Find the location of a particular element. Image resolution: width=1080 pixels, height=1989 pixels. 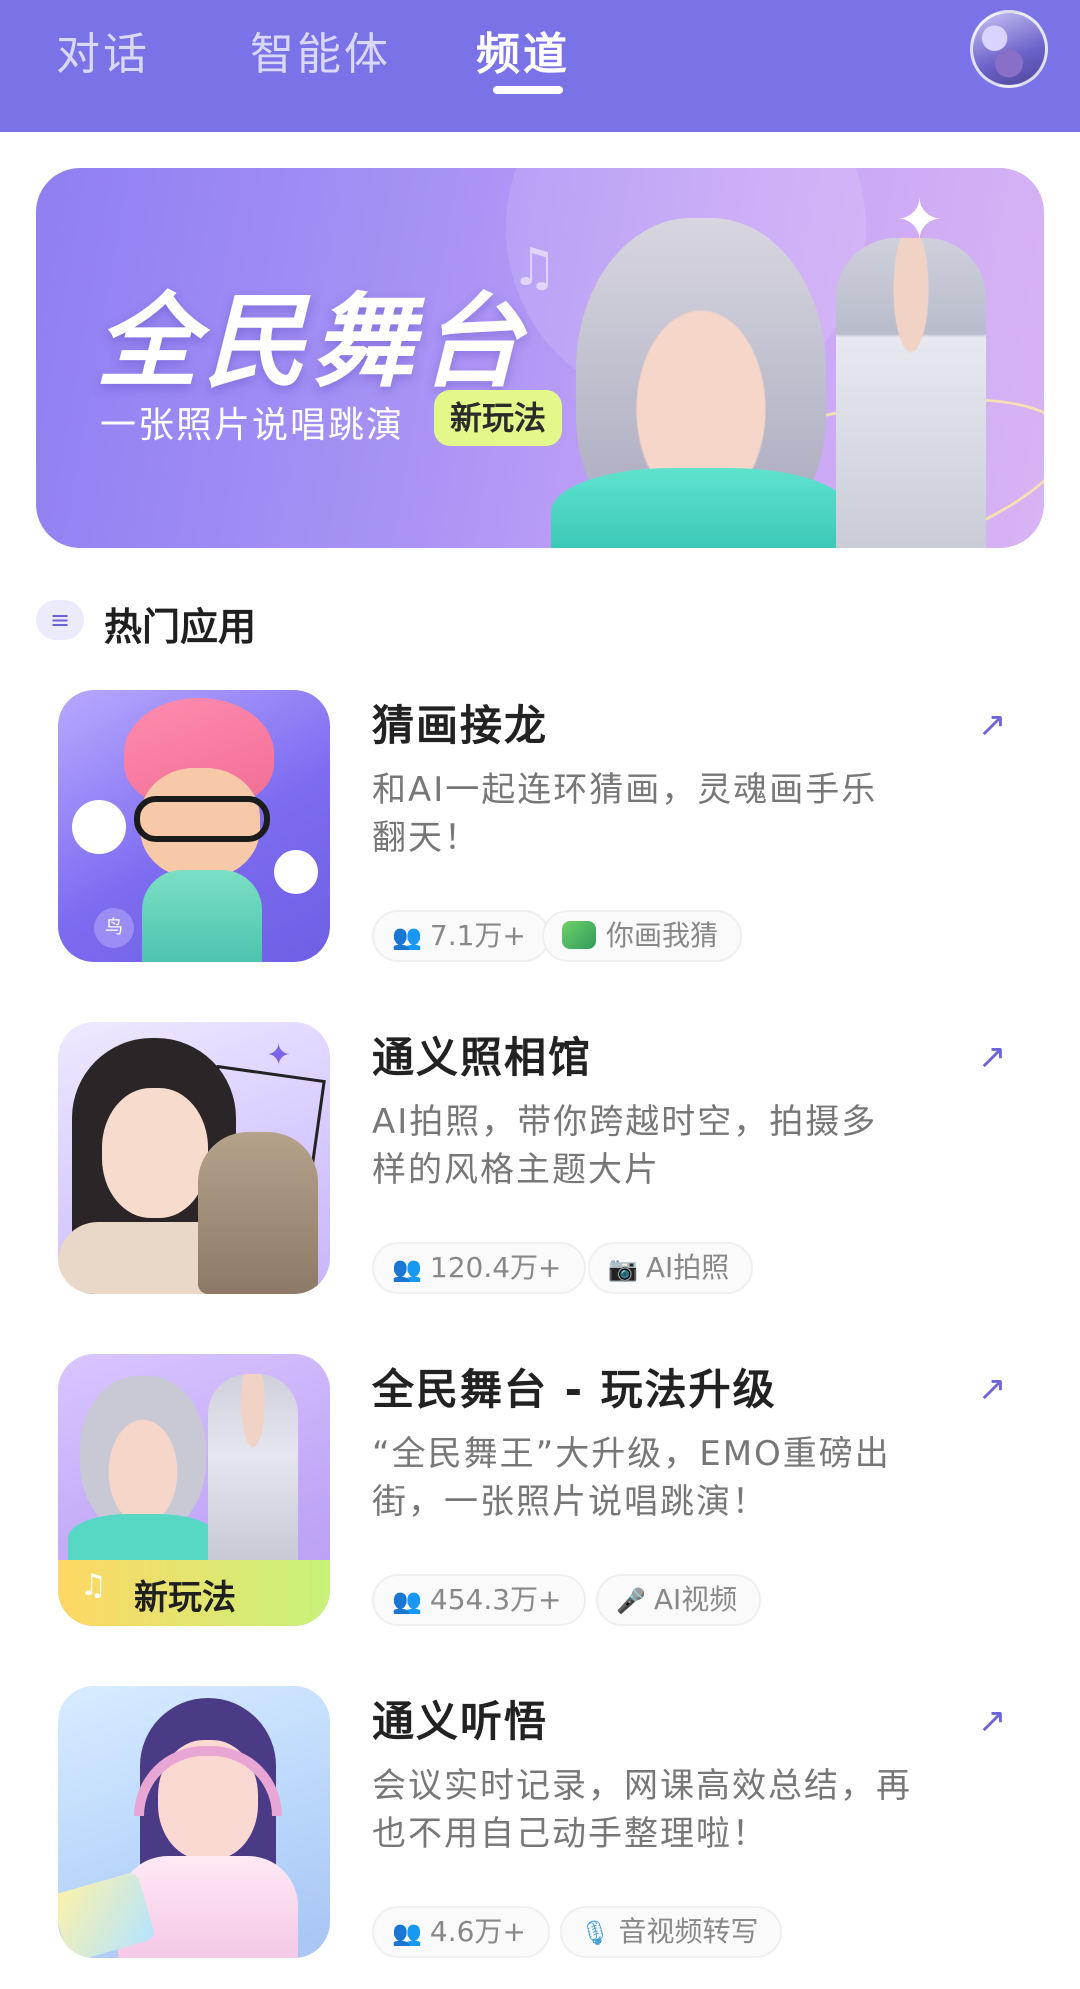

users-count: 120.4万+ is located at coordinates (495, 1267).